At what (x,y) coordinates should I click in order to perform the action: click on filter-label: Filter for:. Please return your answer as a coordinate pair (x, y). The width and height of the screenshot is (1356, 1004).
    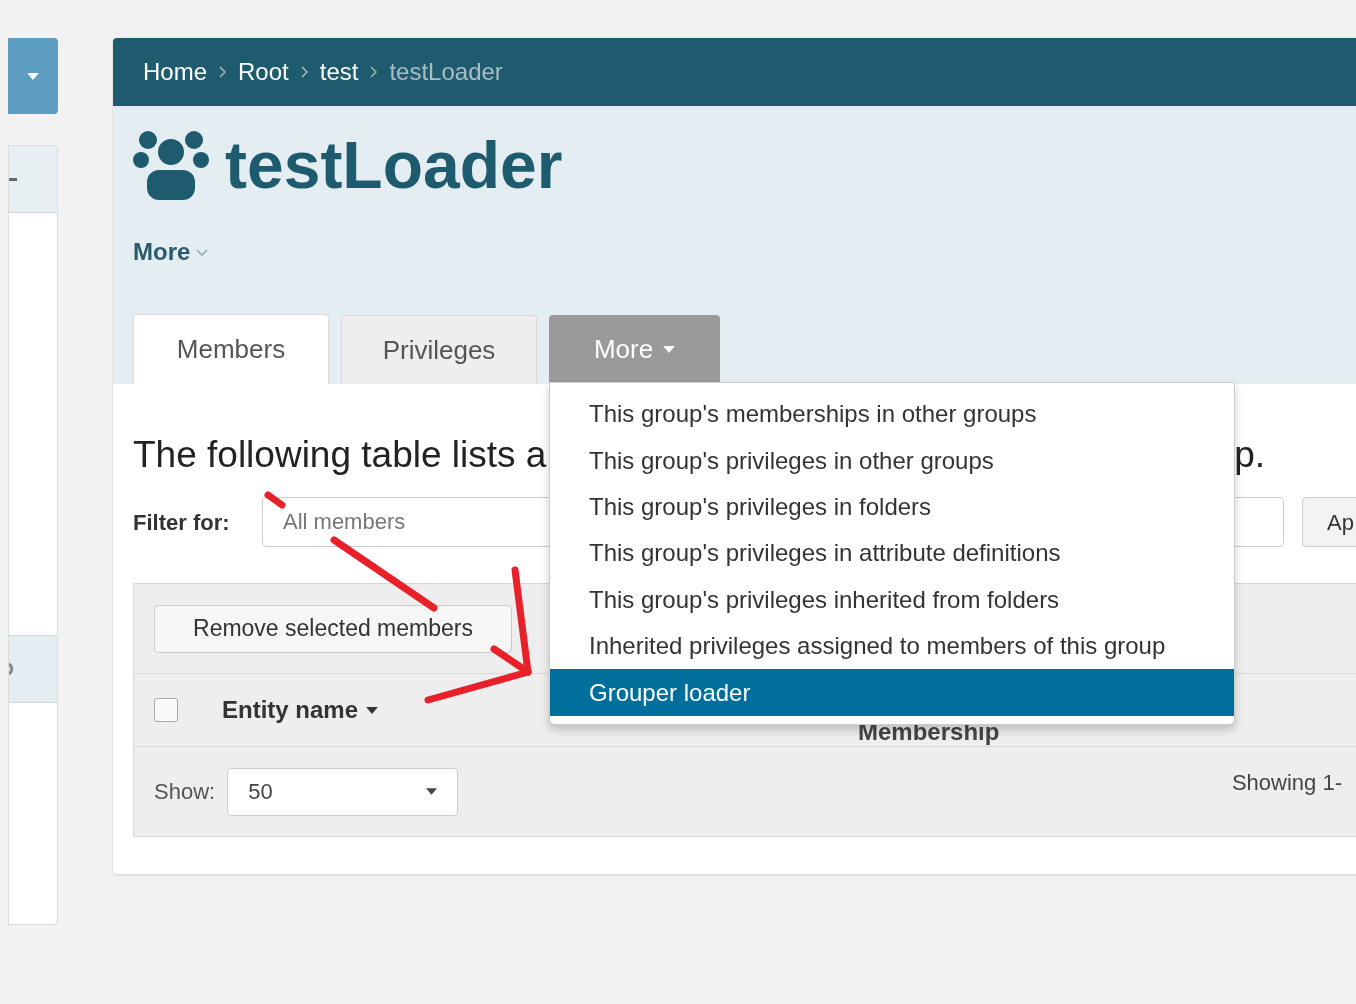
    Looking at the image, I should click on (182, 522).